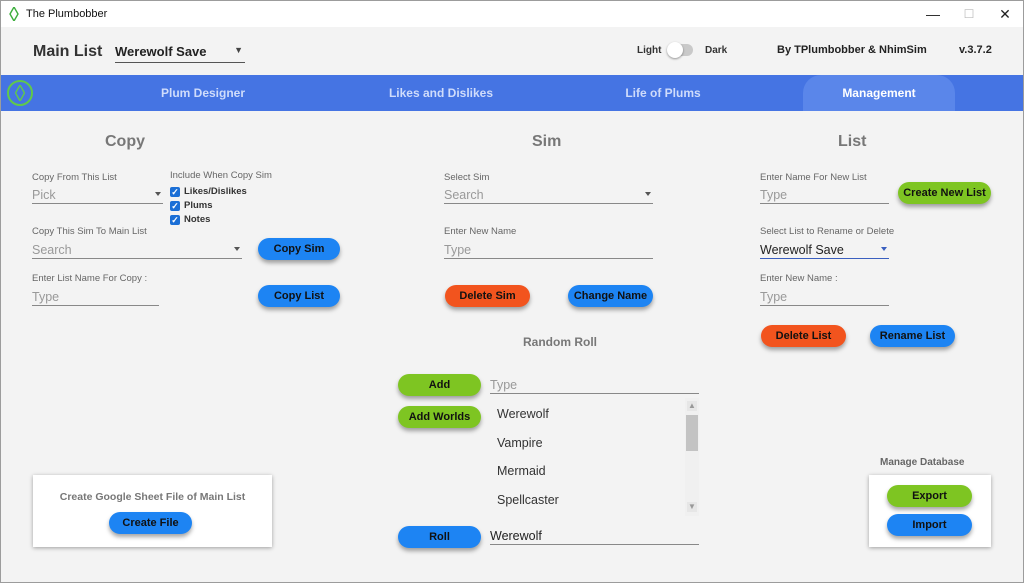 This screenshot has width=1024, height=583. I want to click on checkbox-plums: ✓ Plums, so click(191, 205).